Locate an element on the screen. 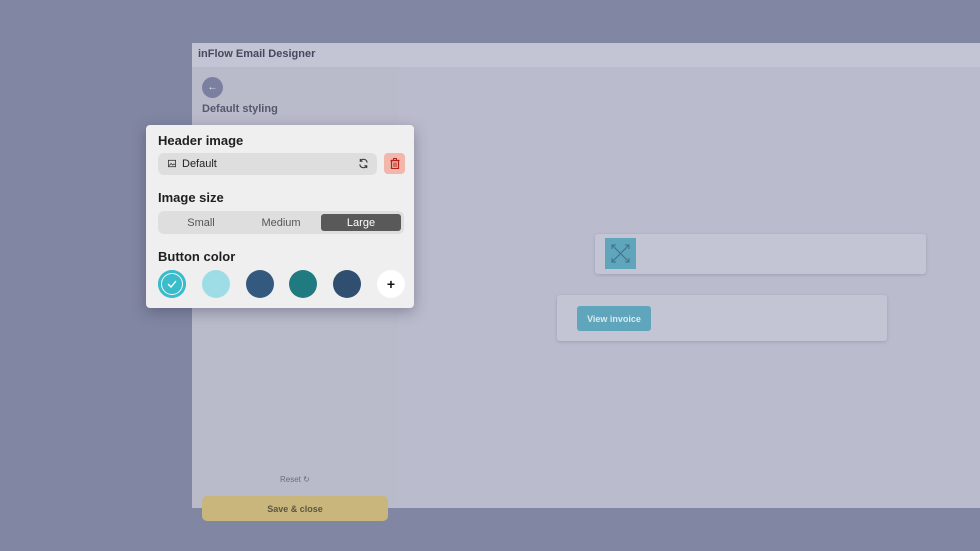 Image resolution: width=980 pixels, height=551 pixels. reset-label: Reset is located at coordinates (290, 479).